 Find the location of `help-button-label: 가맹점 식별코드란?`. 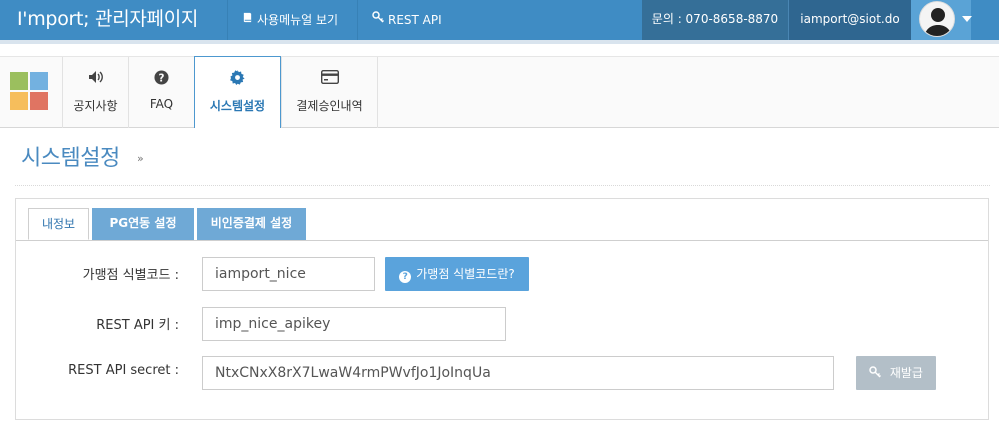

help-button-label: 가맹점 식별코드란? is located at coordinates (465, 274).